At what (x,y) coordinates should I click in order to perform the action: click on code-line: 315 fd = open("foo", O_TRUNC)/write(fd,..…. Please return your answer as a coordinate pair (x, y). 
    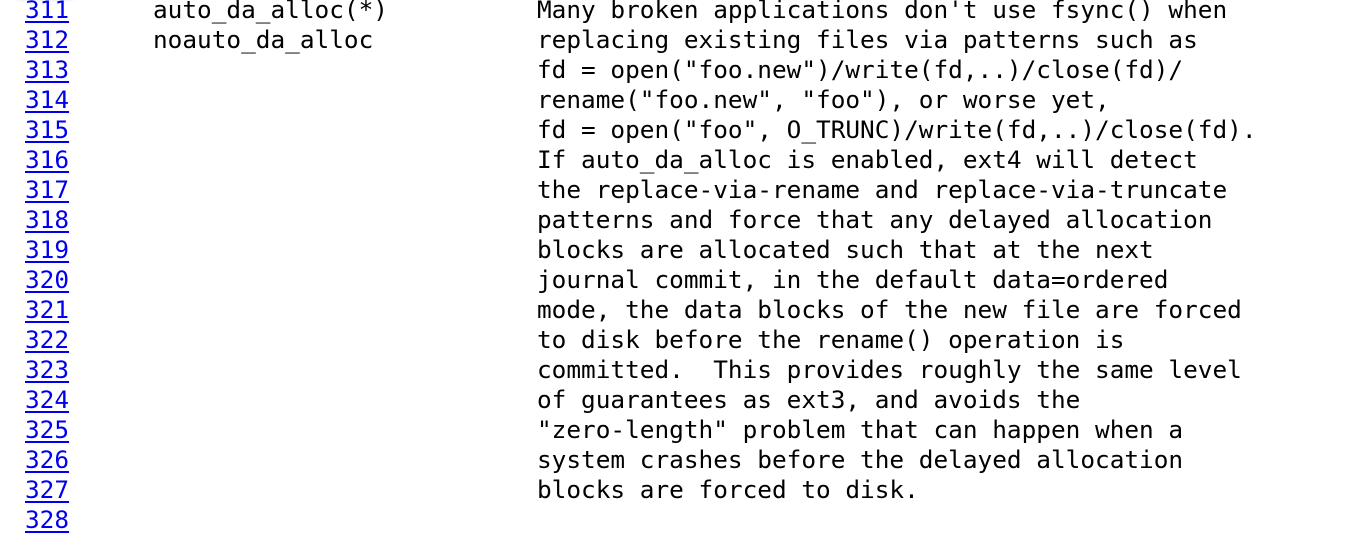
    Looking at the image, I should click on (682, 130).